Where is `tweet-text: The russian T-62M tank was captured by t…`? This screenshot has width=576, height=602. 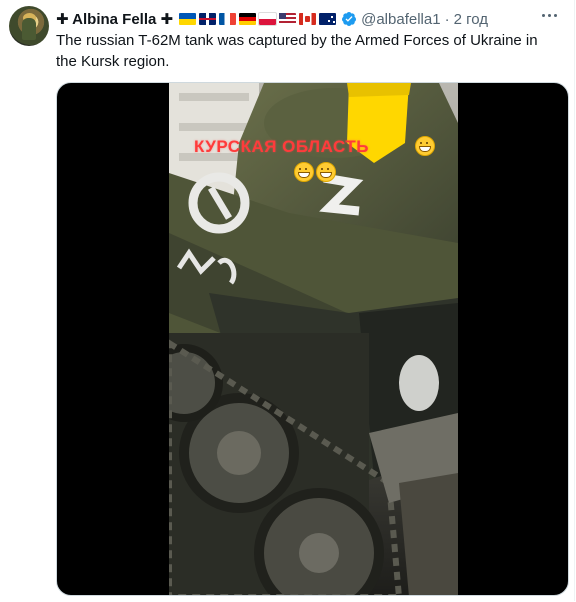
tweet-text: The russian T-62M tank was captured by t… is located at coordinates (297, 51).